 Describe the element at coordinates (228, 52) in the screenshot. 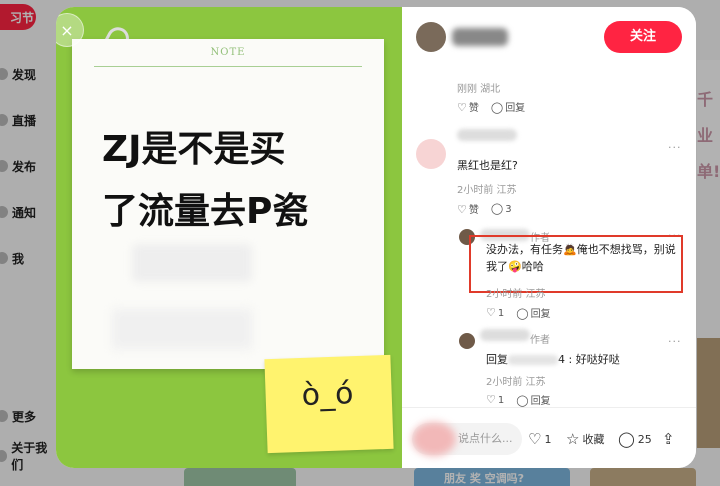

I see `note-header: NOTE` at that location.